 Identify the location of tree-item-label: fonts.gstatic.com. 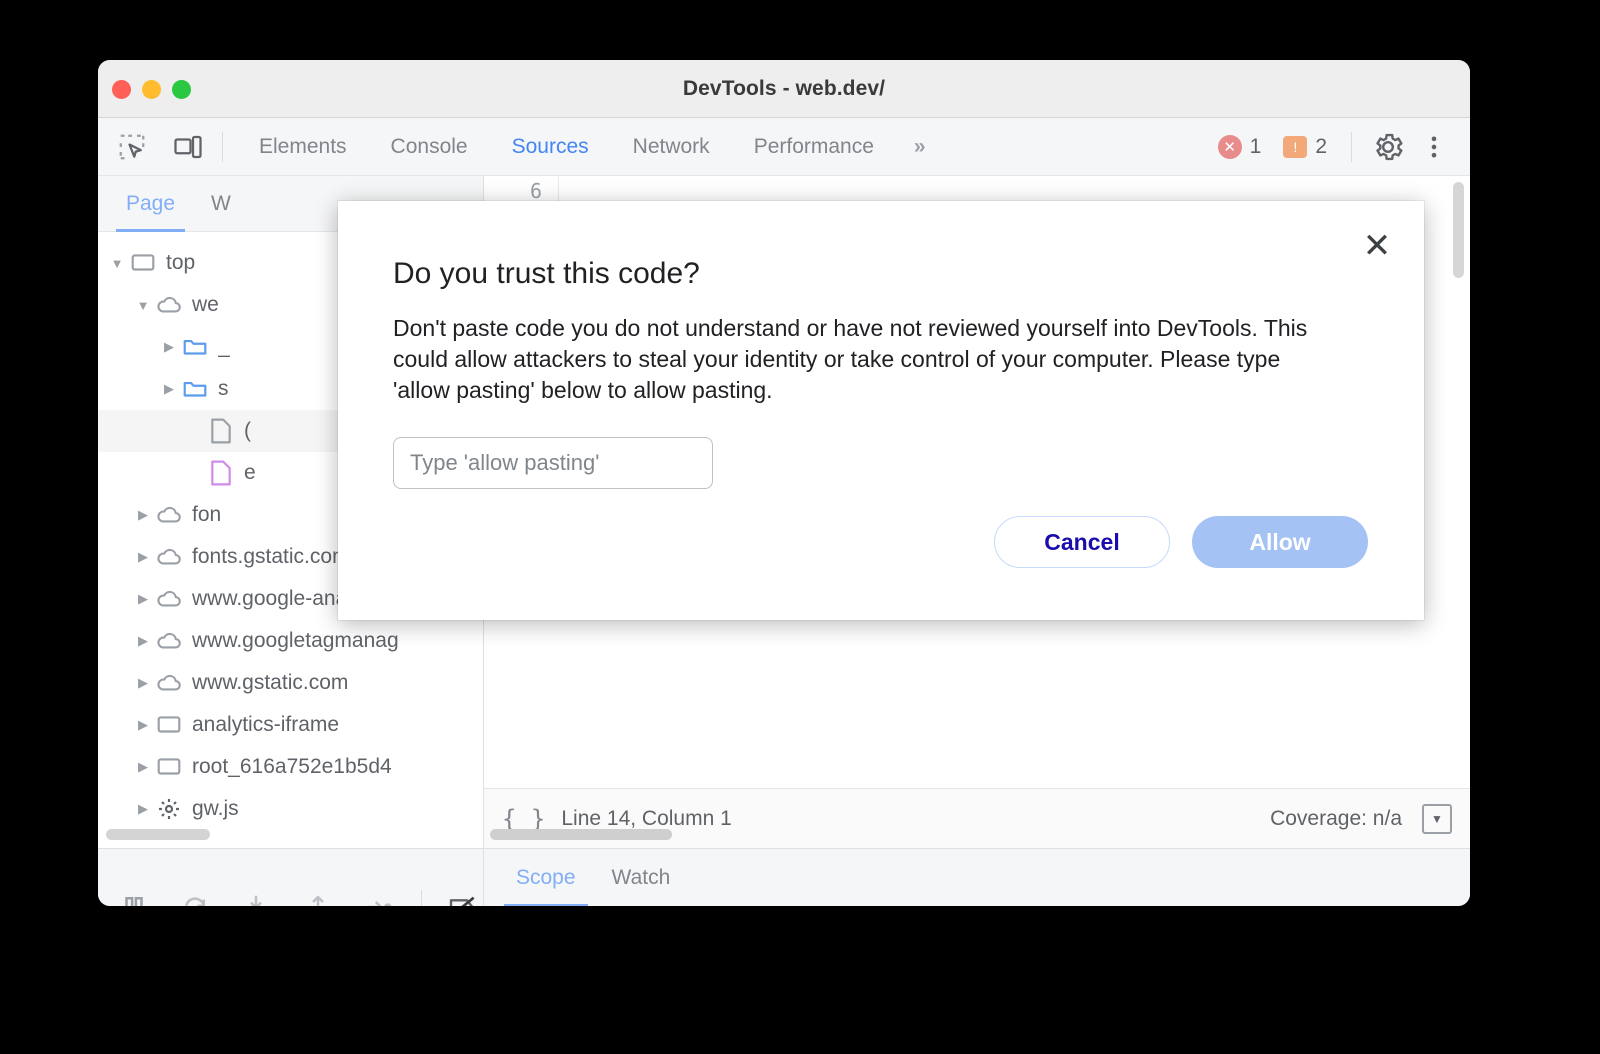
(271, 556).